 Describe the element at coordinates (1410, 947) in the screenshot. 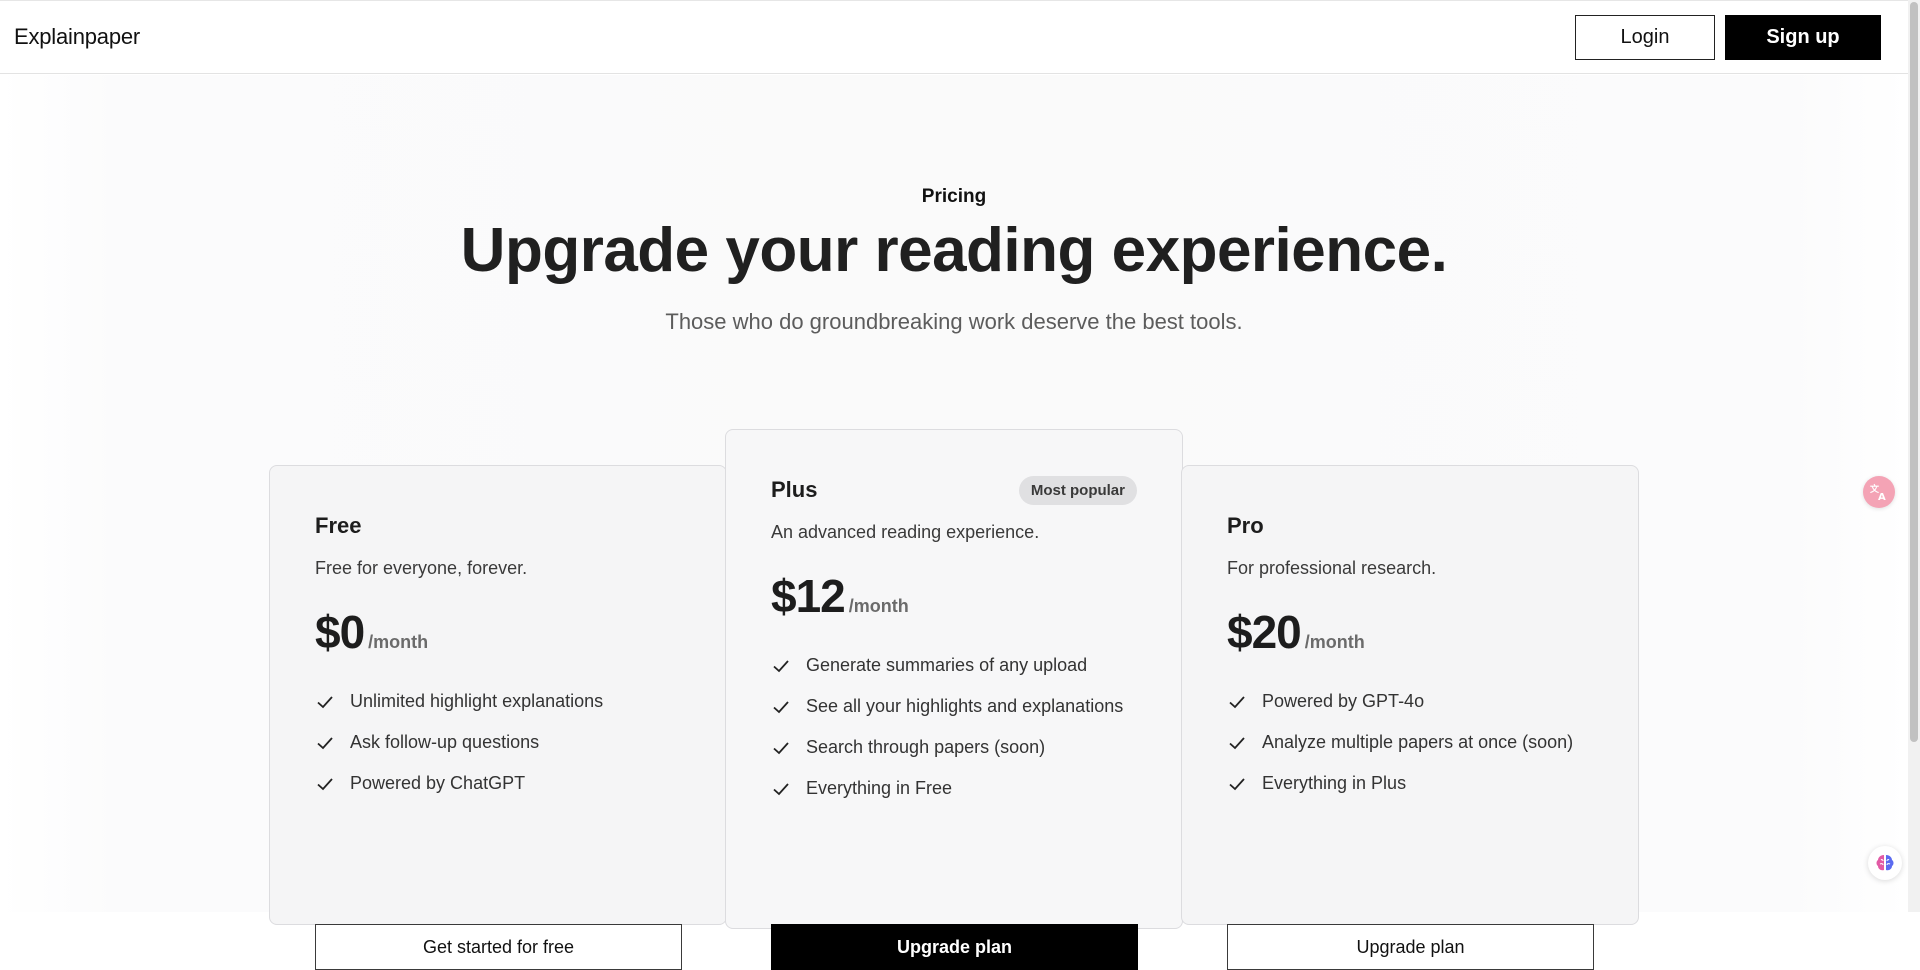

I see `upgrade-pro-button: Upgrade plan` at that location.